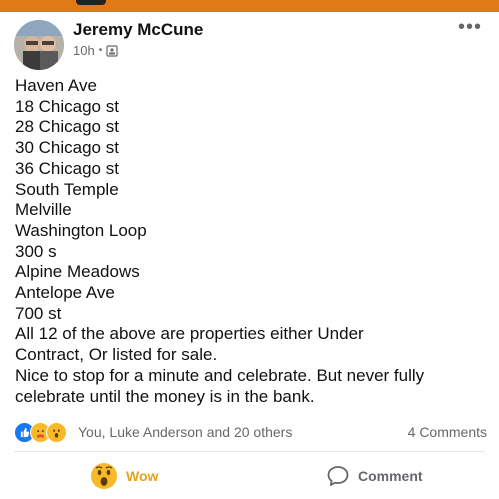  I want to click on avatar, so click(39, 45).